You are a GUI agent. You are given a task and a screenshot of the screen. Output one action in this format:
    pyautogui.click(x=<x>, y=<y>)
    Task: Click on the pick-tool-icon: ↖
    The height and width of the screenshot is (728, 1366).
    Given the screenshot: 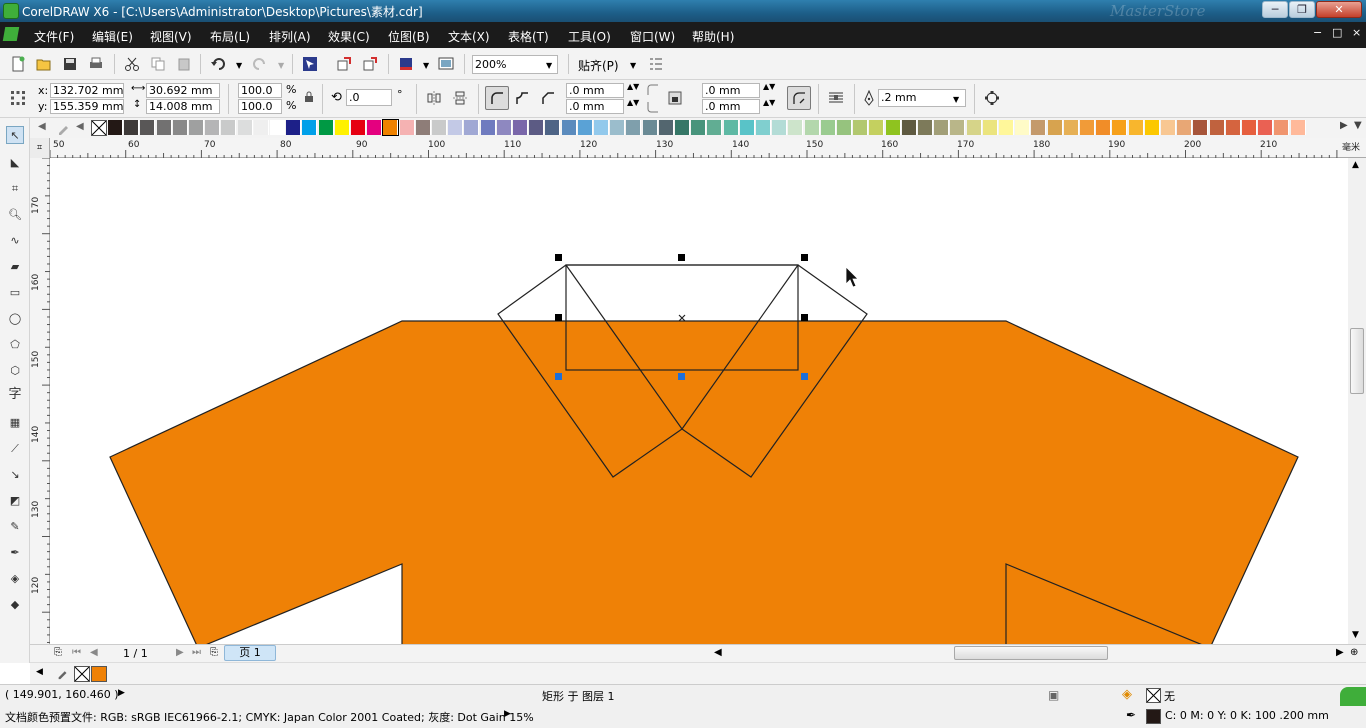 What is the action you would take?
    pyautogui.click(x=15, y=135)
    